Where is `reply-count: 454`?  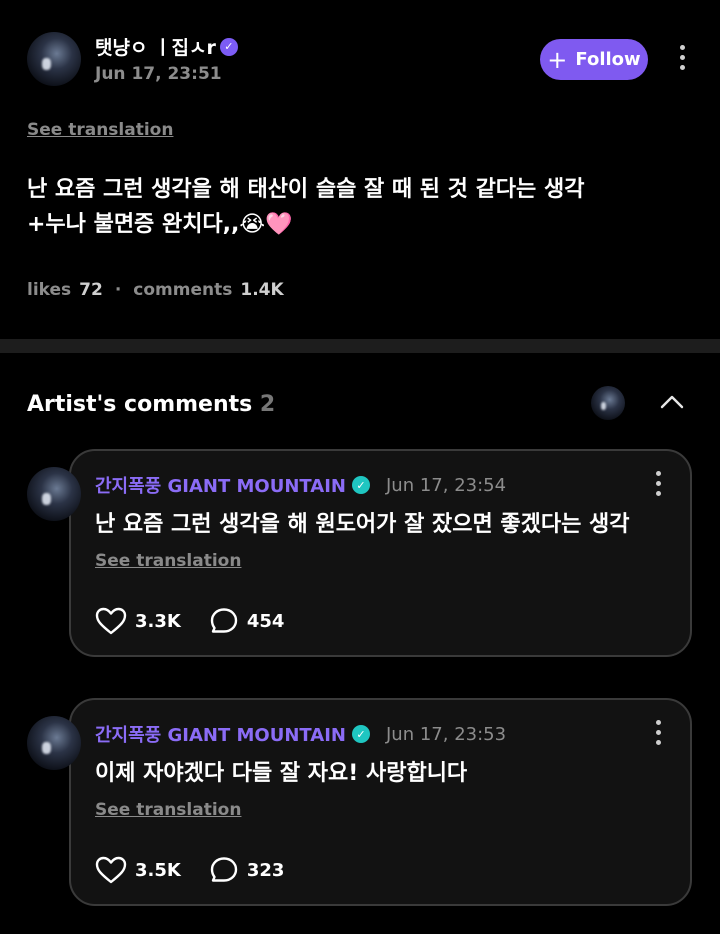 reply-count: 454 is located at coordinates (265, 621).